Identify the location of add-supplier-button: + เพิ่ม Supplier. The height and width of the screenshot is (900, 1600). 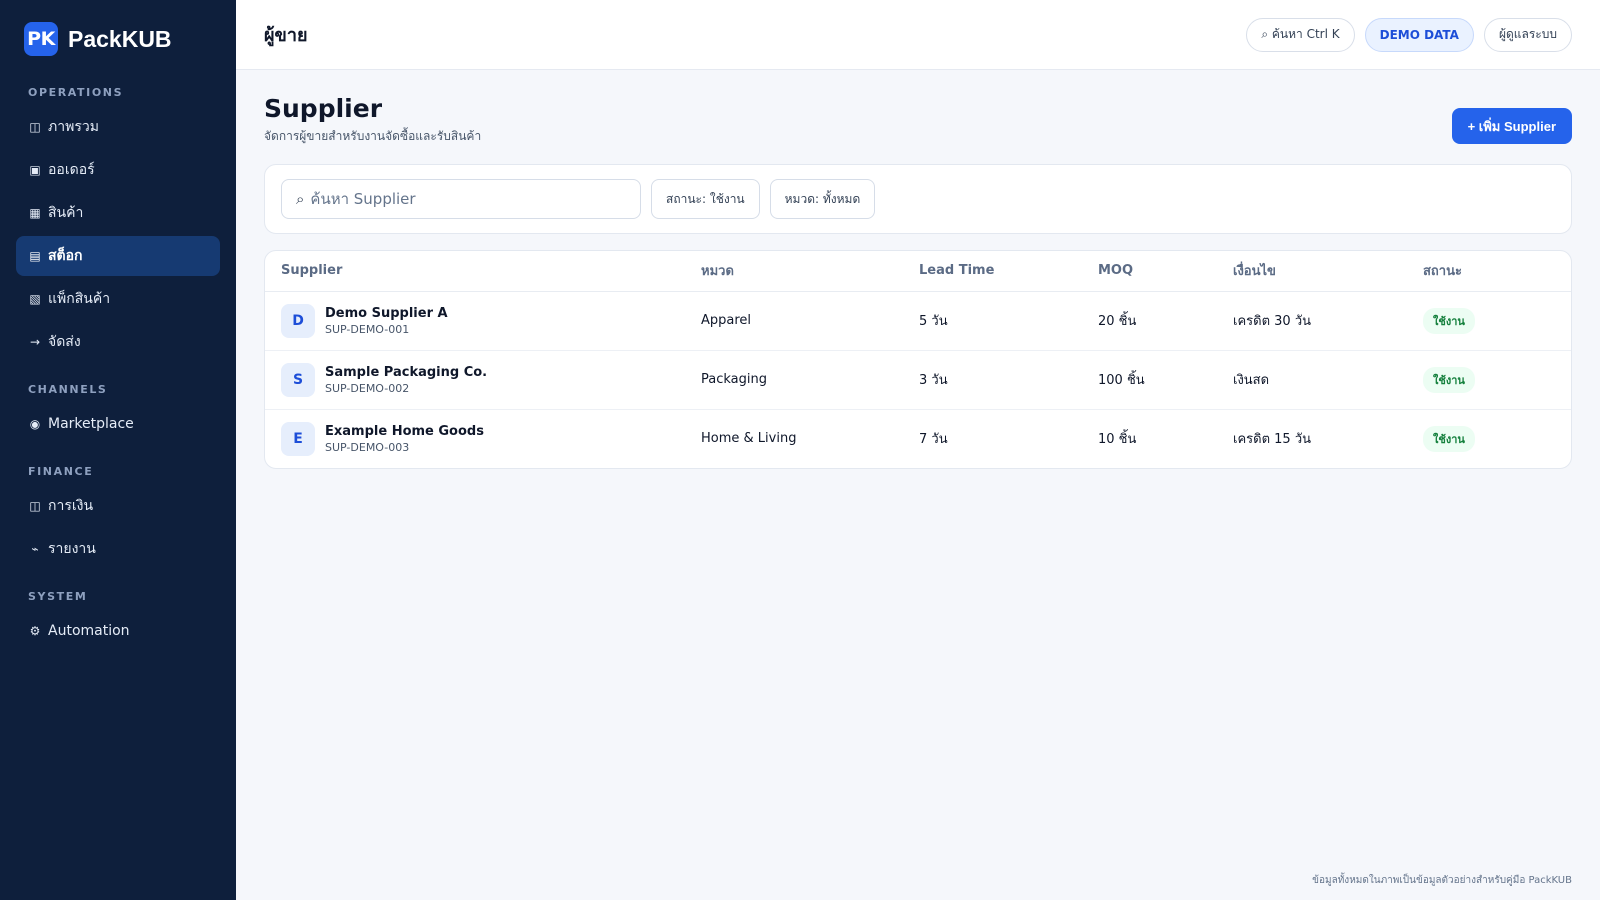
(1511, 126).